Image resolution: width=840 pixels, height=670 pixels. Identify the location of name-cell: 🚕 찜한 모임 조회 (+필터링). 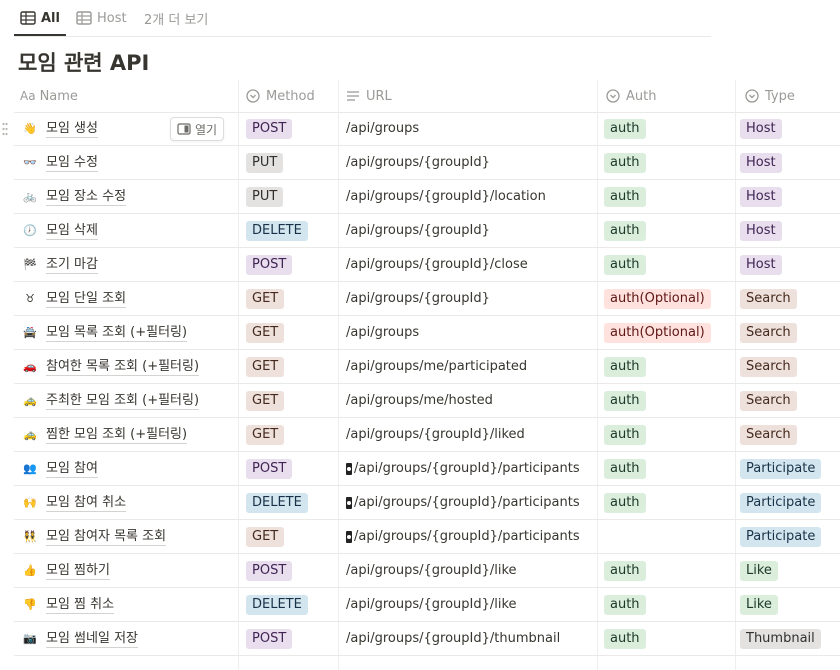
(130, 434).